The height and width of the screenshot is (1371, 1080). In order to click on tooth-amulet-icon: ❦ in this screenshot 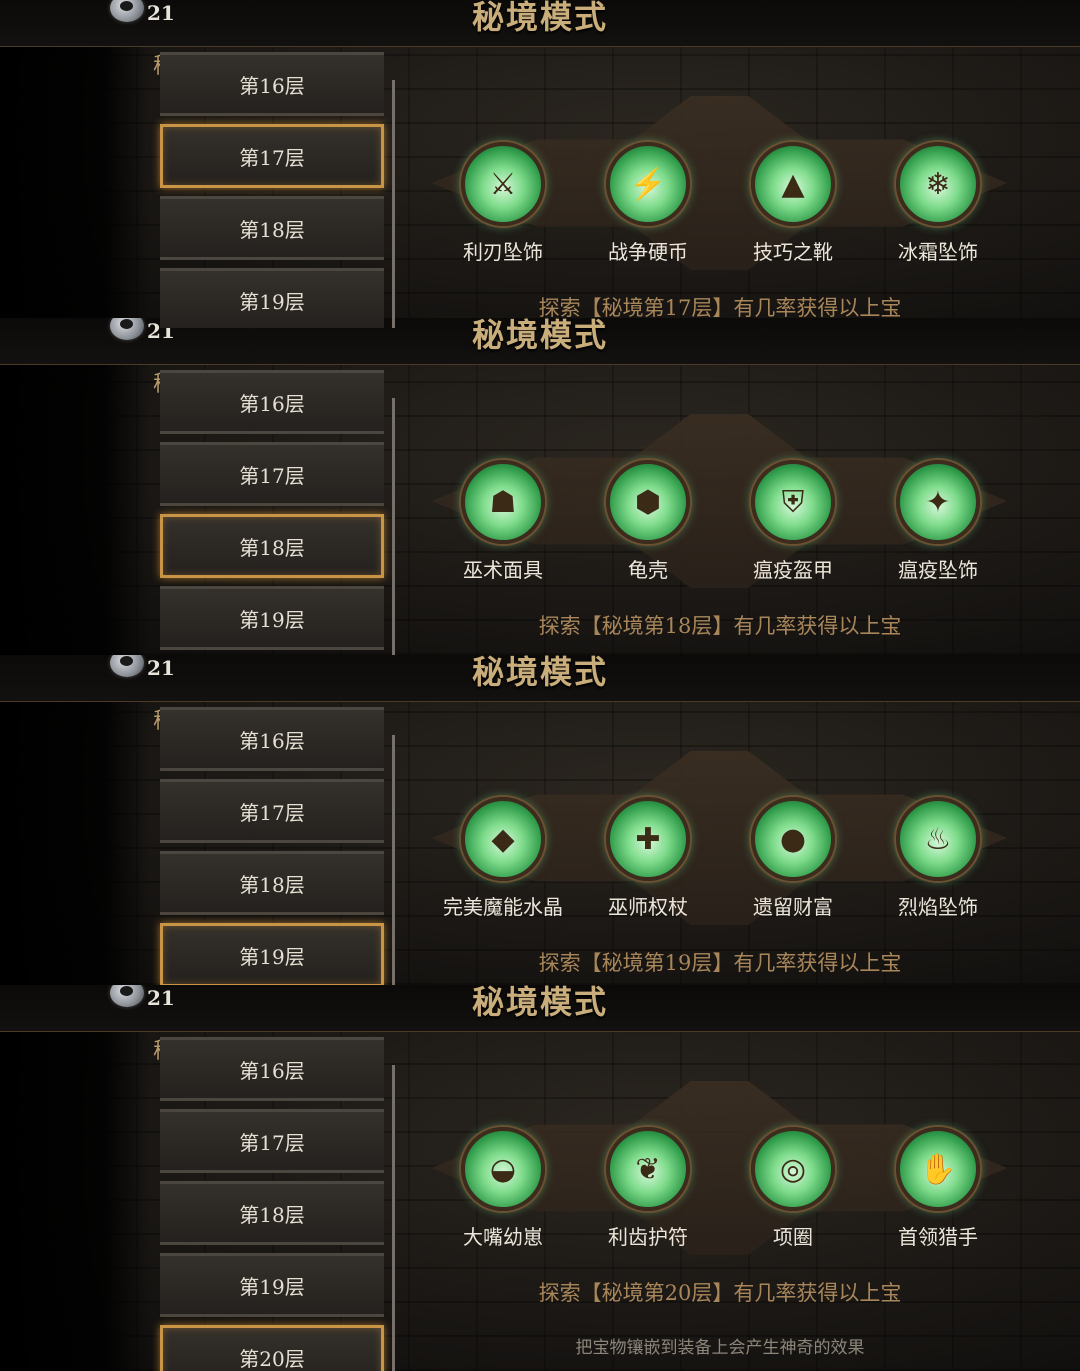, I will do `click(648, 1169)`.